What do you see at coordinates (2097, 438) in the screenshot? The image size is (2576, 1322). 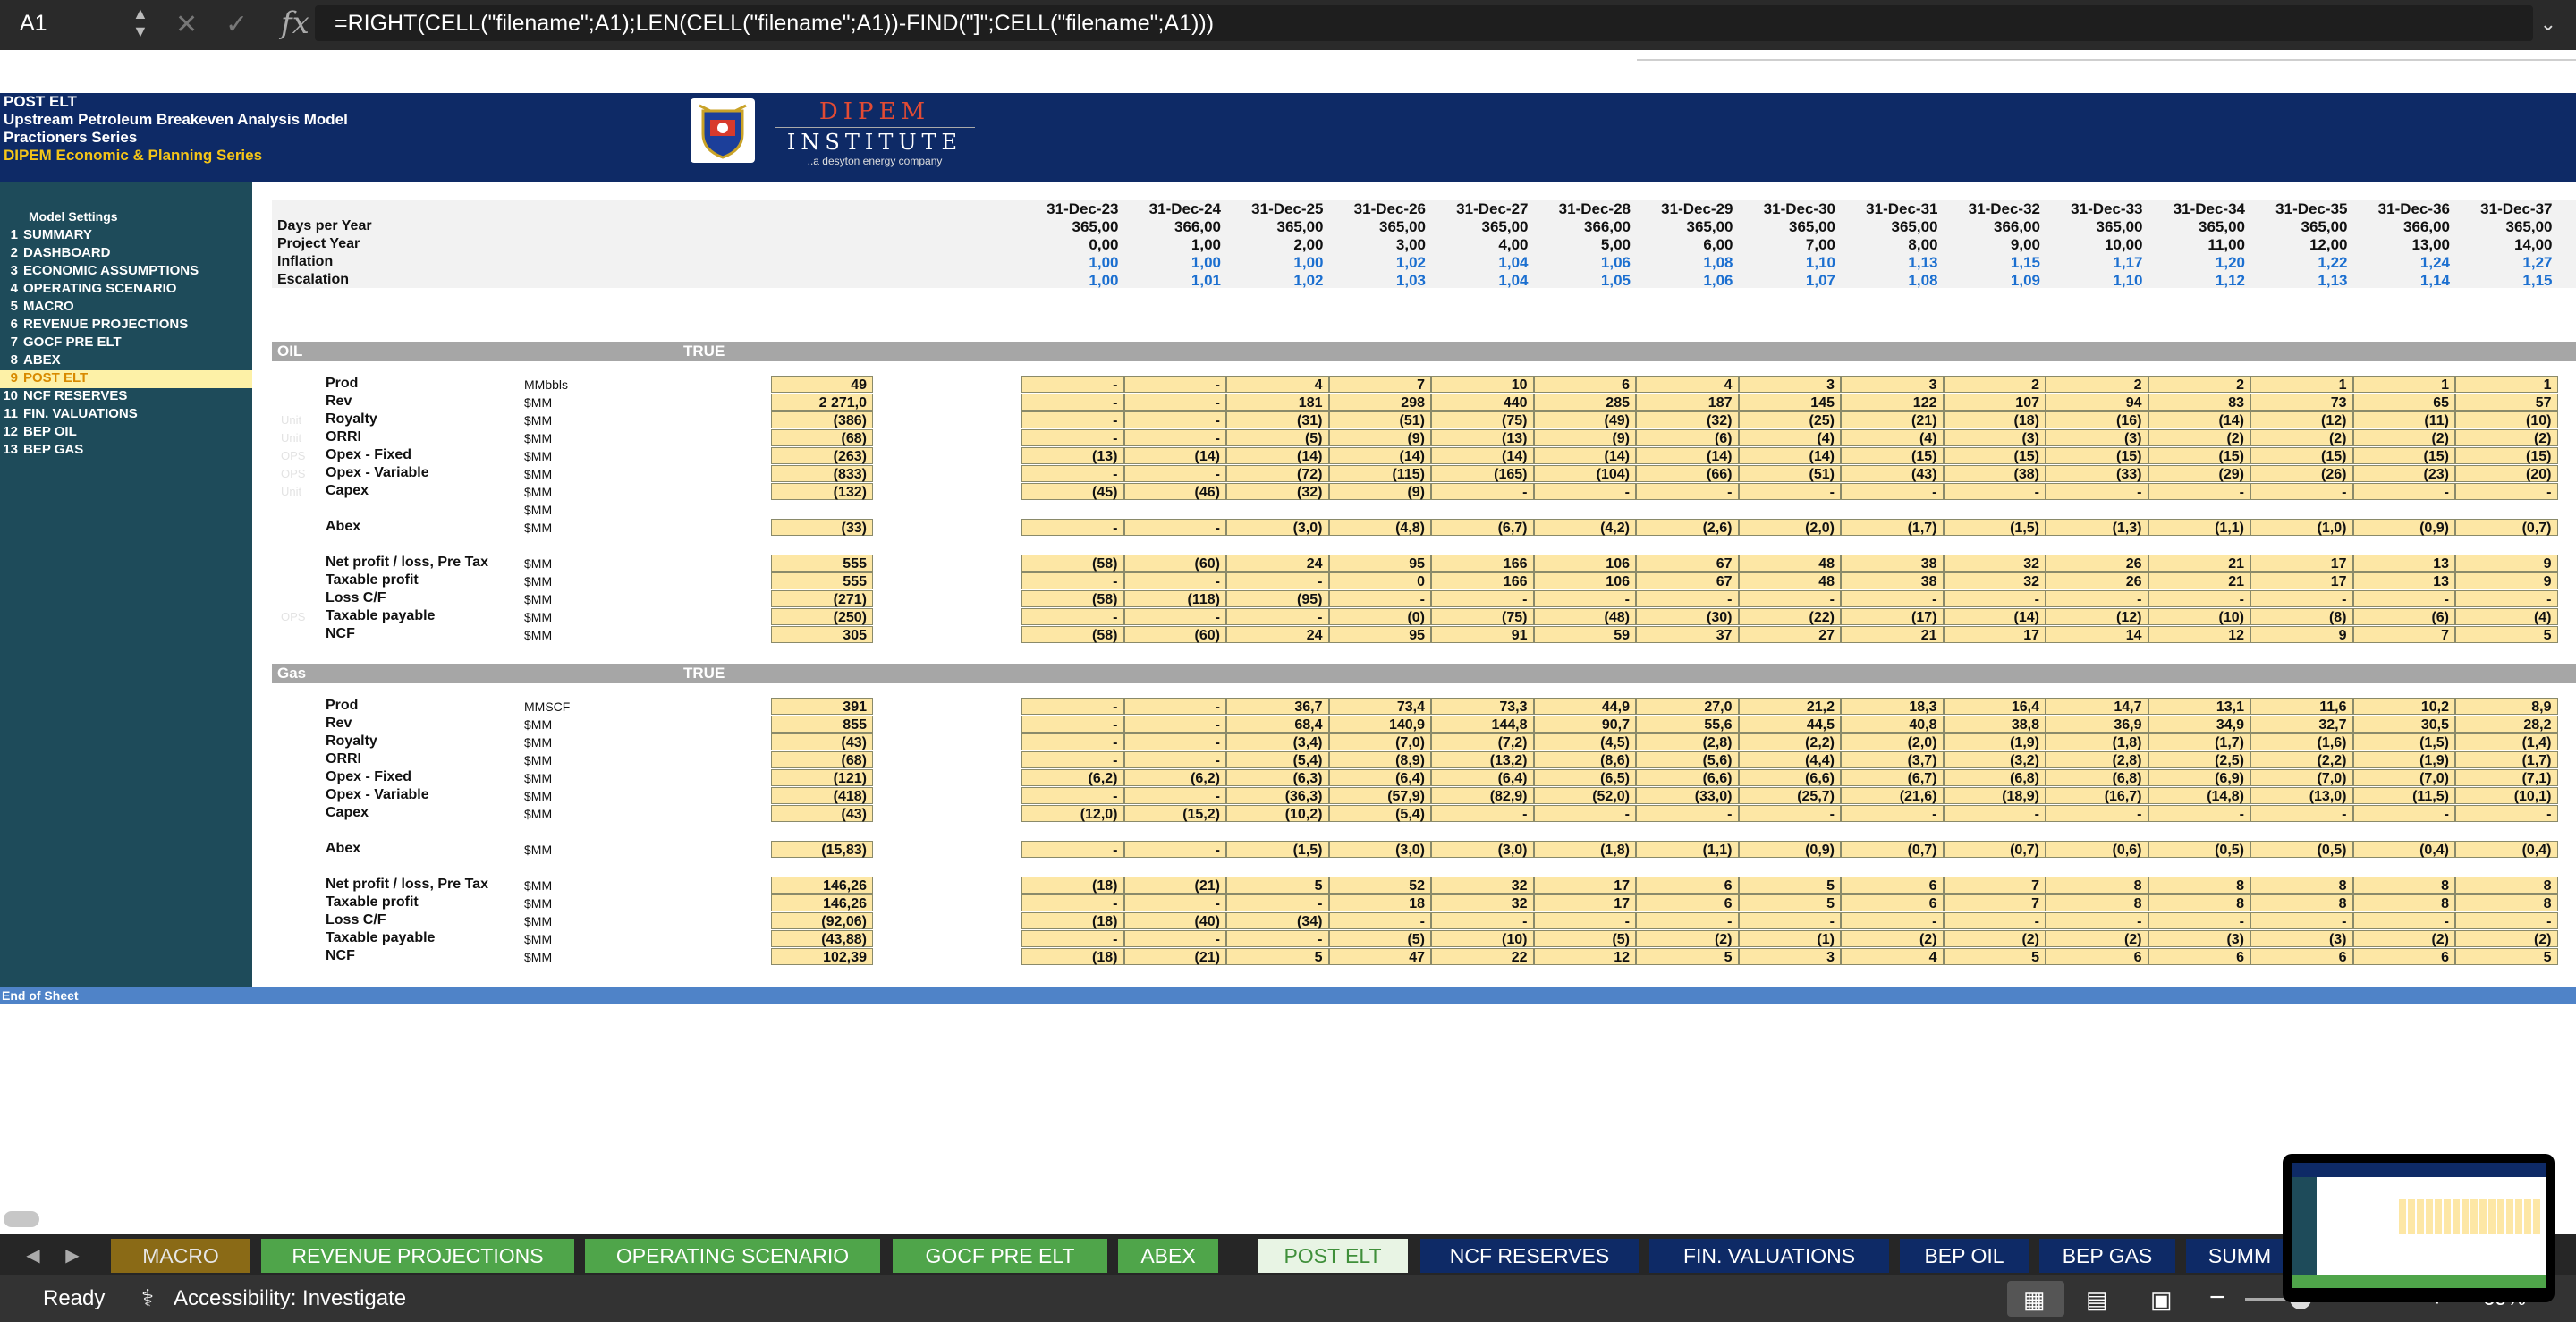 I see `value-cell: (3)` at bounding box center [2097, 438].